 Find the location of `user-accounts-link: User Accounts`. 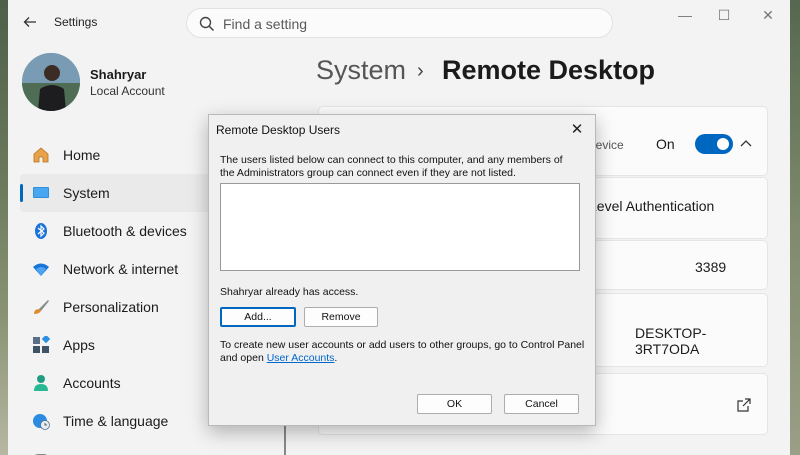

user-accounts-link: User Accounts is located at coordinates (301, 358).